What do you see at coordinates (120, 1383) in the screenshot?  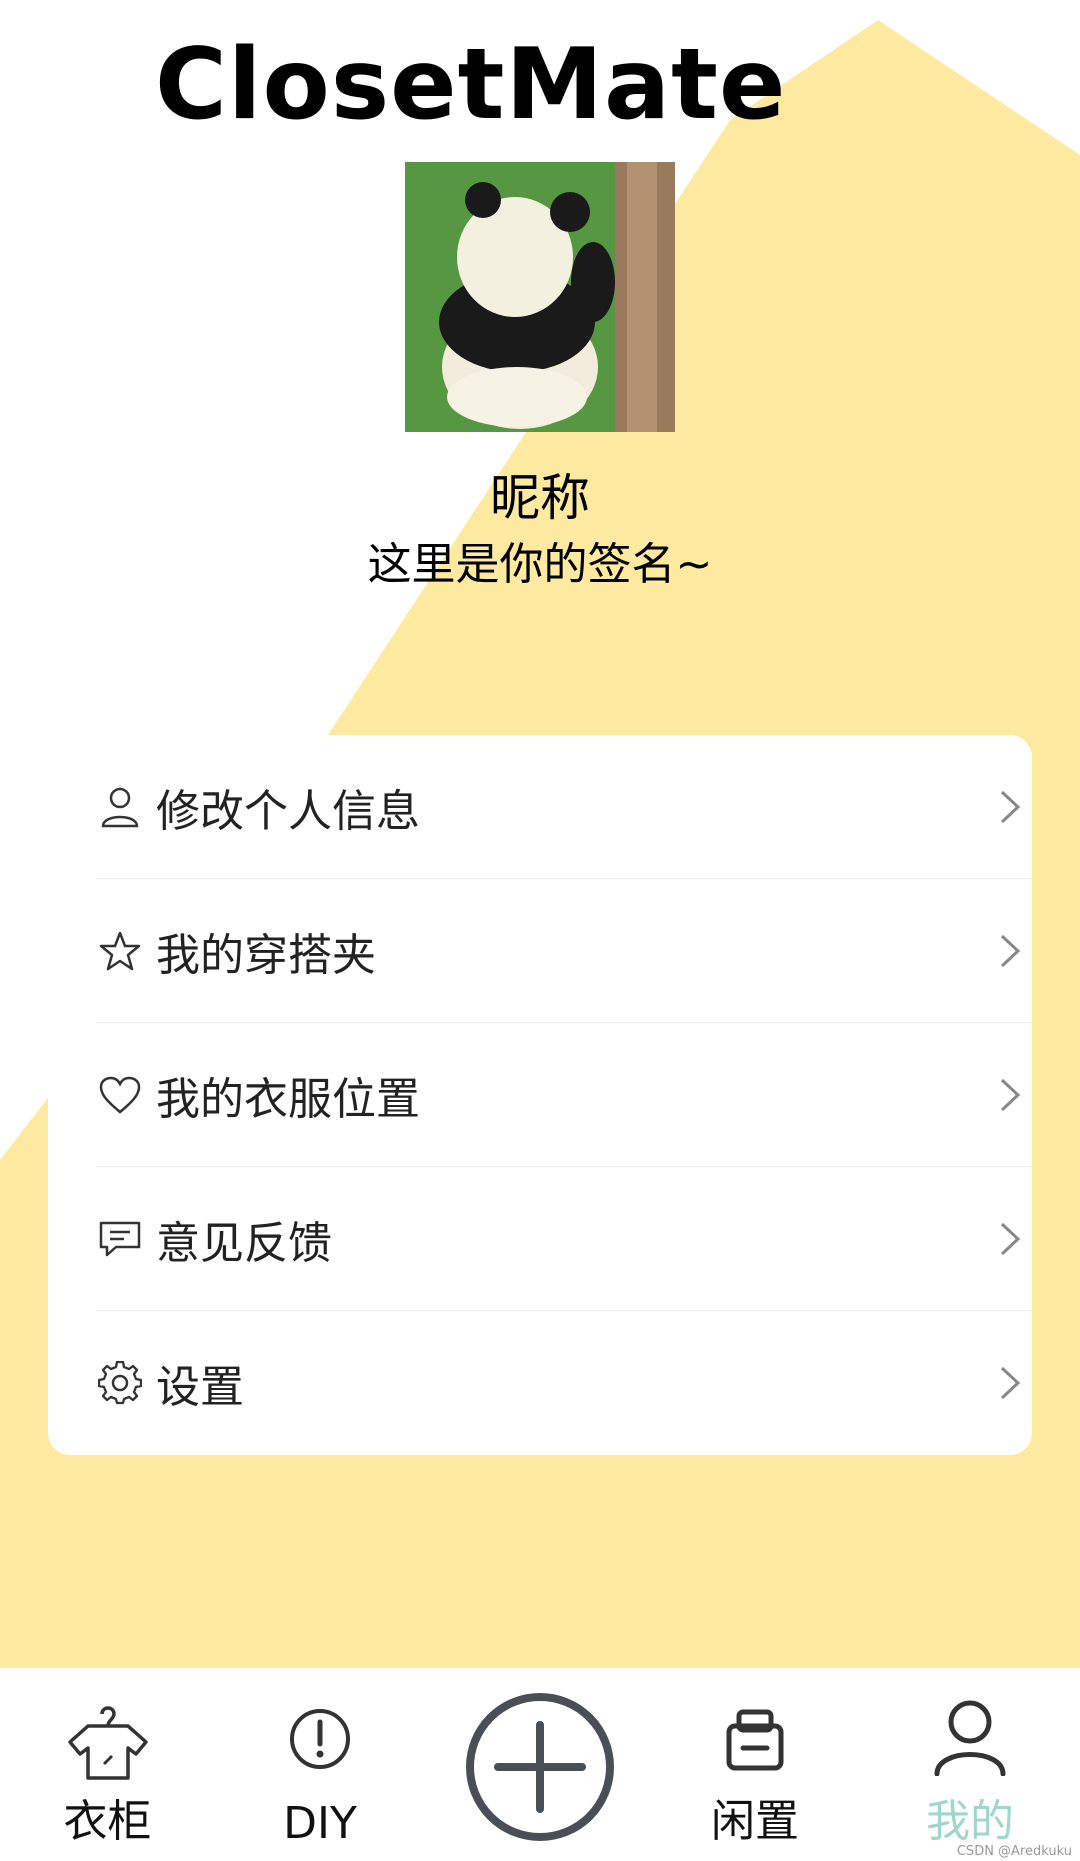 I see `gear-icon` at bounding box center [120, 1383].